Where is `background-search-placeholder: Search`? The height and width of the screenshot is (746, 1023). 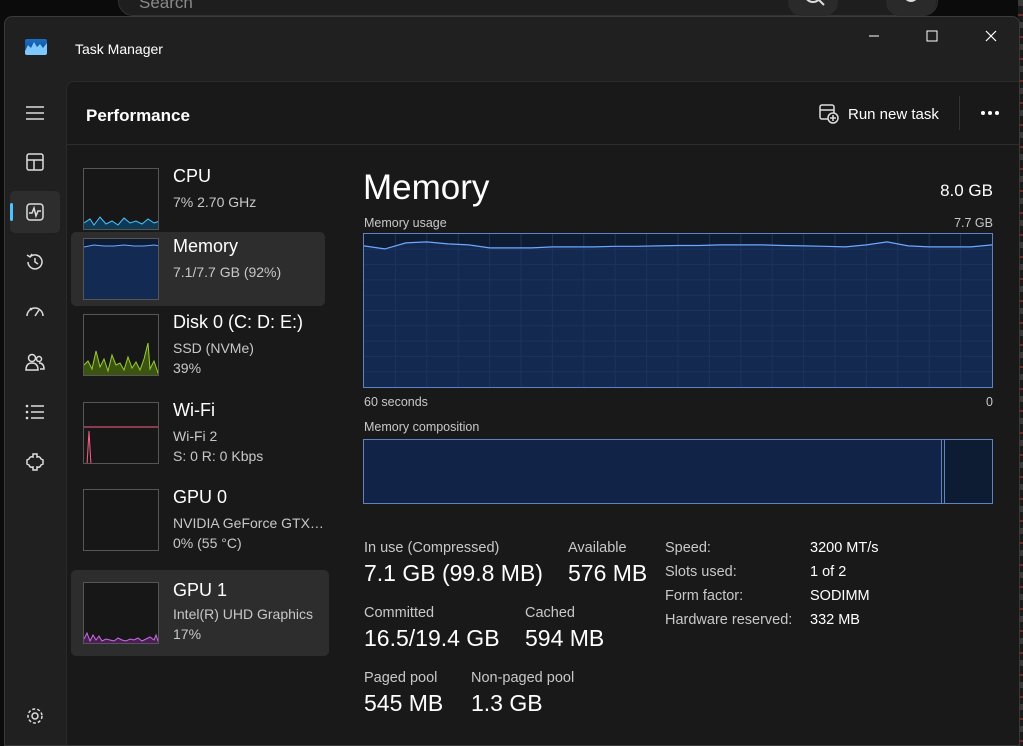 background-search-placeholder: Search is located at coordinates (166, 6).